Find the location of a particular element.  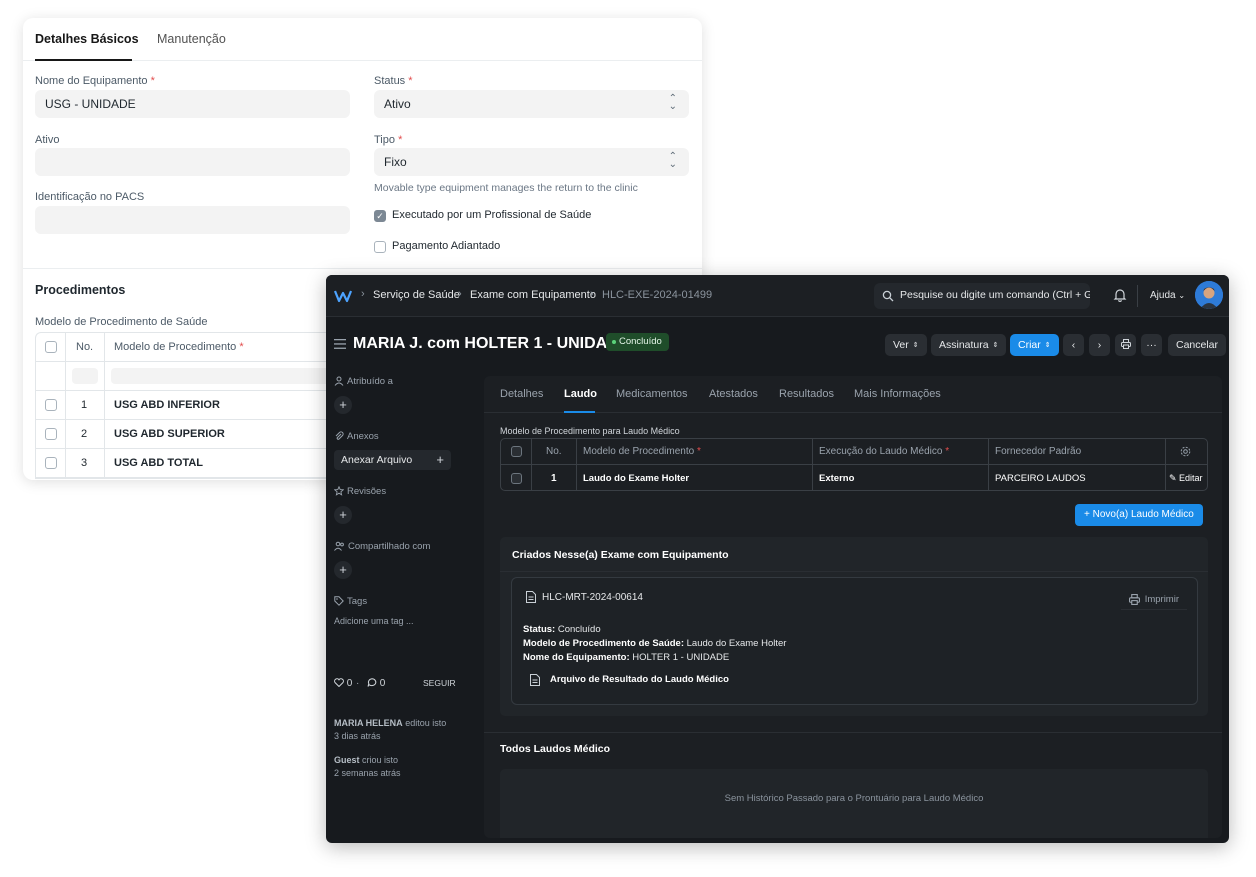

app-logo-icon is located at coordinates (343, 296).